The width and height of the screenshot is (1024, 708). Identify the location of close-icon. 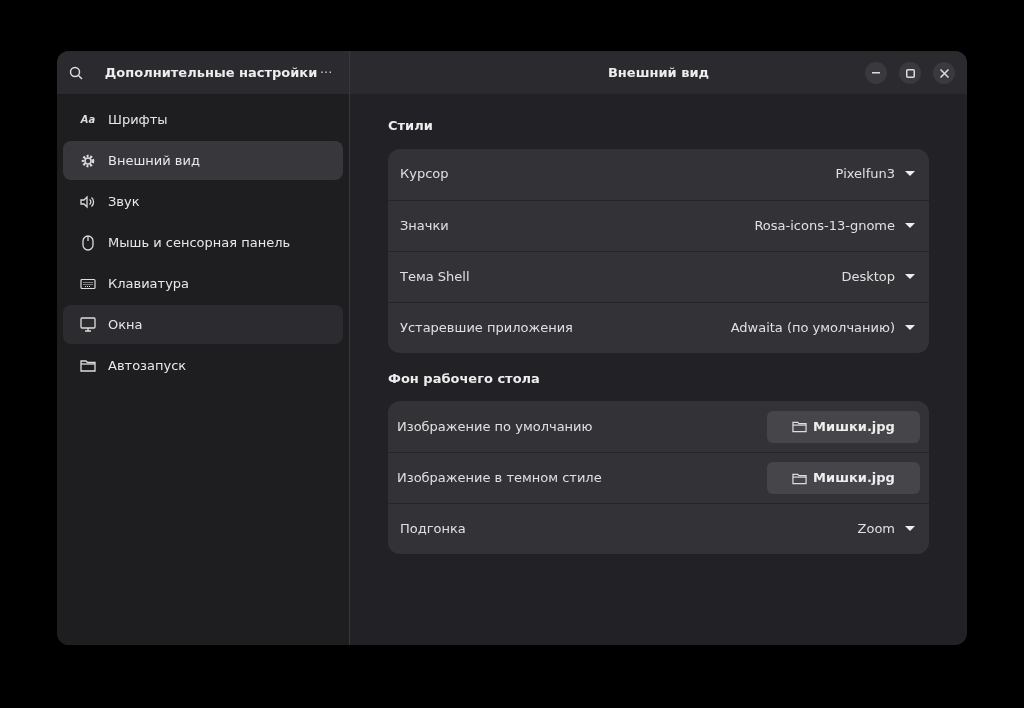
(944, 73).